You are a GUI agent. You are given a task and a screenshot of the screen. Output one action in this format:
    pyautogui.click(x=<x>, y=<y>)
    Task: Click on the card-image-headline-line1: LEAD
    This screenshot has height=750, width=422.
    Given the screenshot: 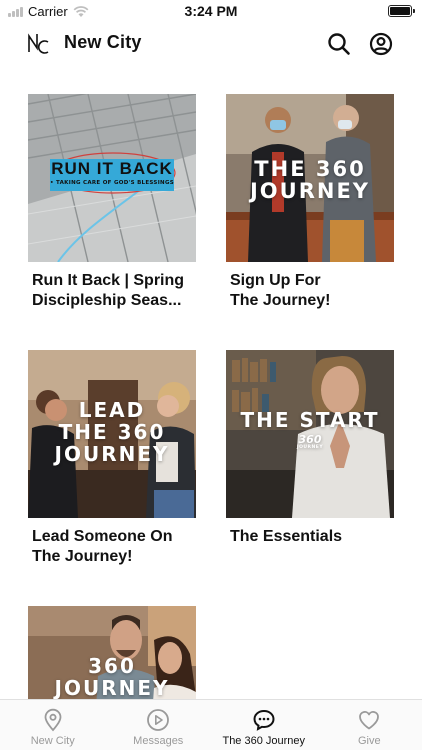 What is the action you would take?
    pyautogui.click(x=112, y=410)
    